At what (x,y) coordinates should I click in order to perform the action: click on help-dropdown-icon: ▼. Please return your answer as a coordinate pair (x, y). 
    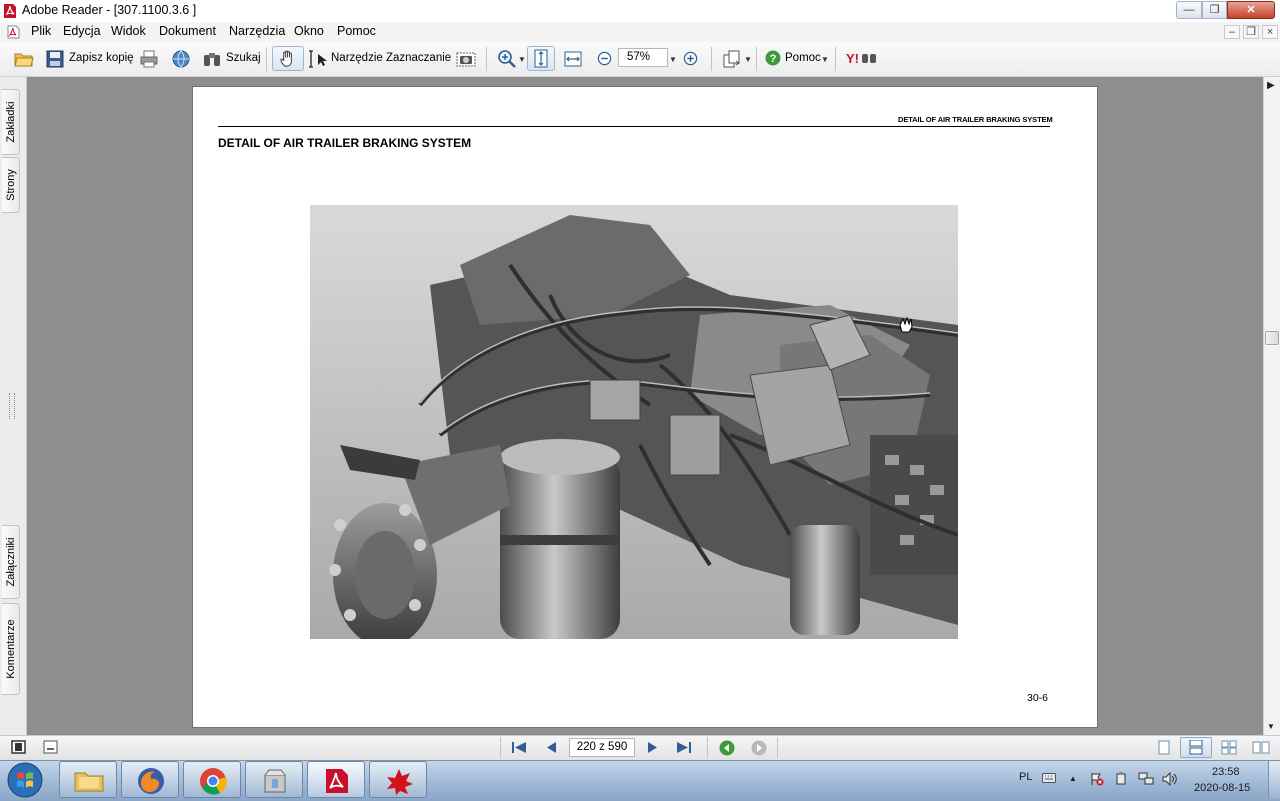
    Looking at the image, I should click on (825, 59).